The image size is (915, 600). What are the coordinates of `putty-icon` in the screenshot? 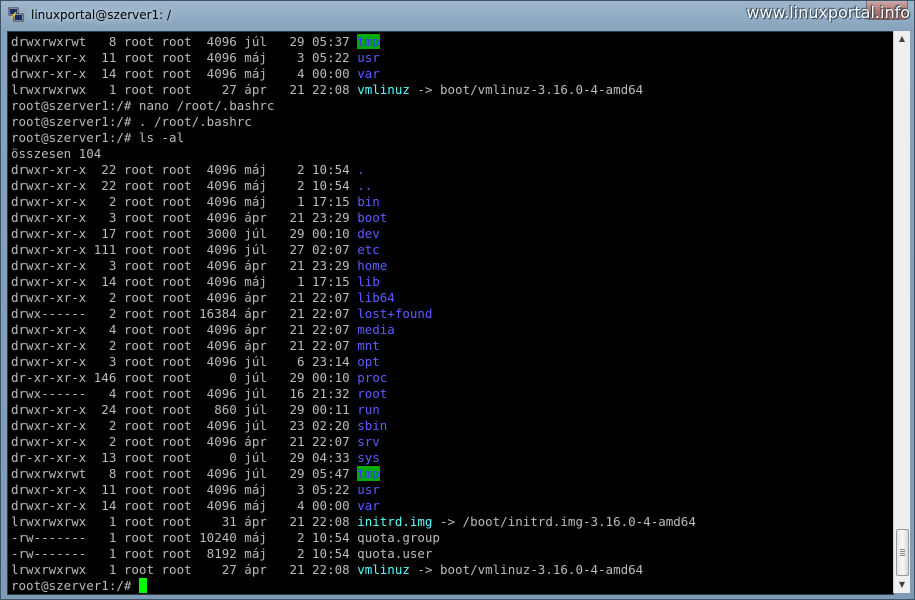 It's located at (16, 15).